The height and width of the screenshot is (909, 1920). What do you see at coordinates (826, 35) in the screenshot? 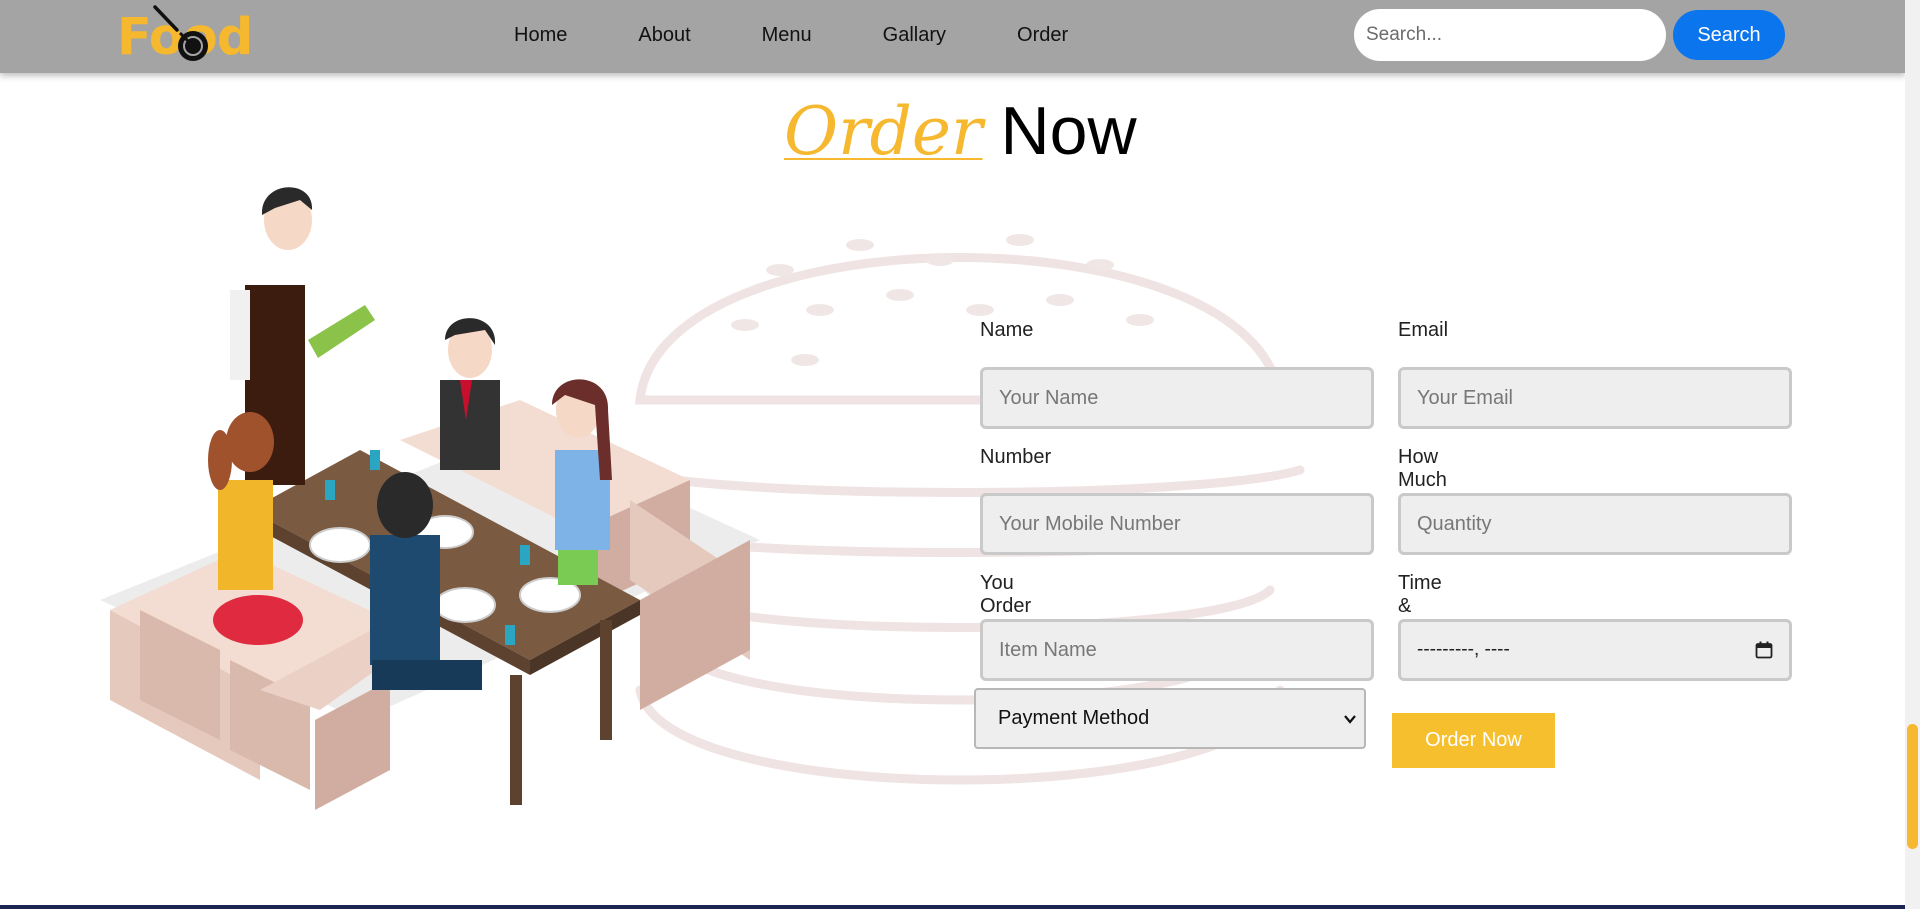
I see `nav-links: Home About Menu Gallary Order` at bounding box center [826, 35].